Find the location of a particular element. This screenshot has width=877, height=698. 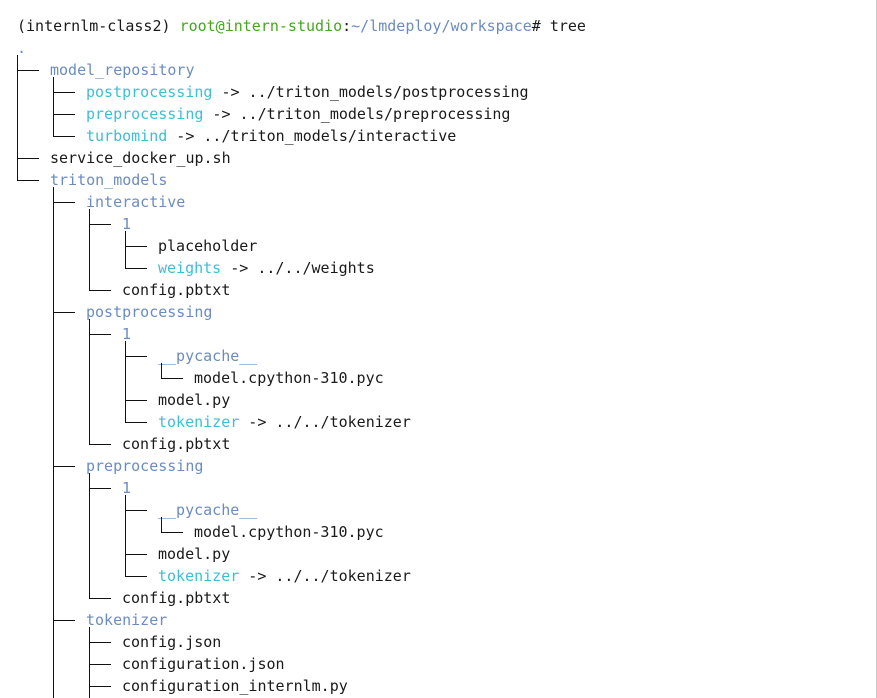

tree-entry: model_repository is located at coordinates (122, 70).